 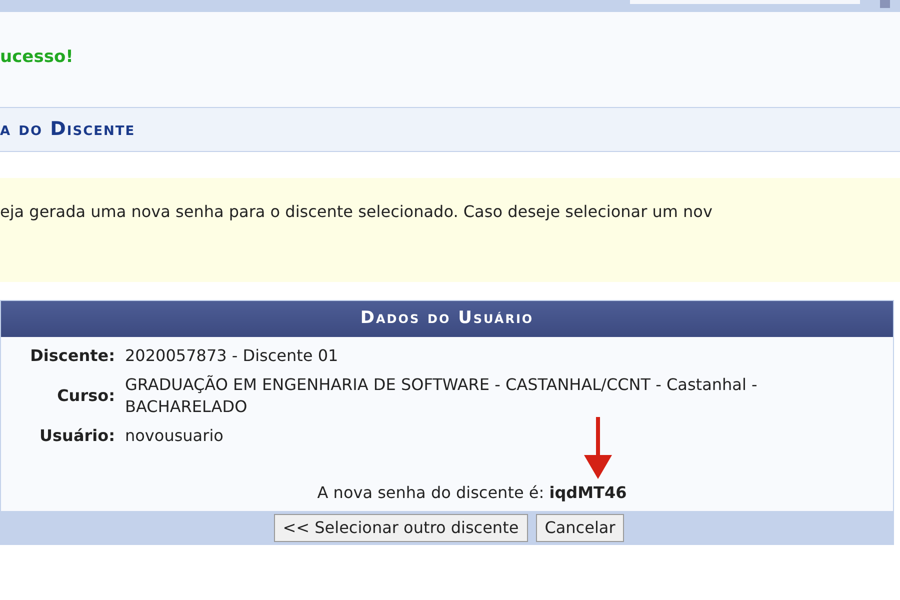 What do you see at coordinates (580, 528) in the screenshot?
I see `cancel-button: Cancelar` at bounding box center [580, 528].